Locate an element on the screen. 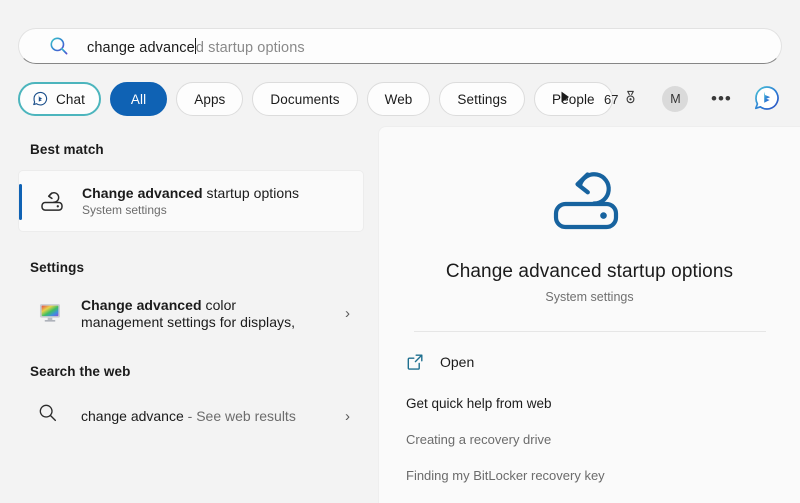 This screenshot has height=503, width=800. bing-chat-icon is located at coordinates (40, 99).